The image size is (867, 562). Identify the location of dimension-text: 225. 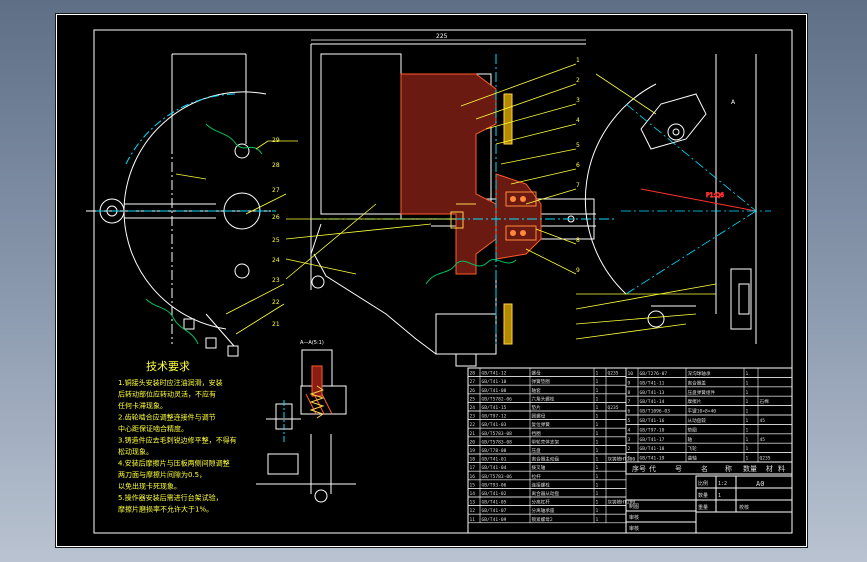
(442, 36).